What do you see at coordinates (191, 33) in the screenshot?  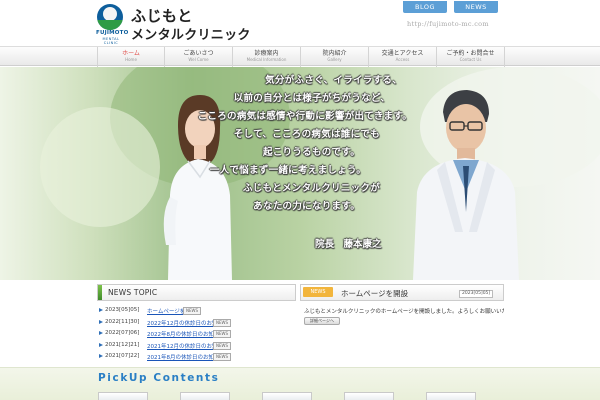 I see `logo-title-line2: メンタルクリニック` at bounding box center [191, 33].